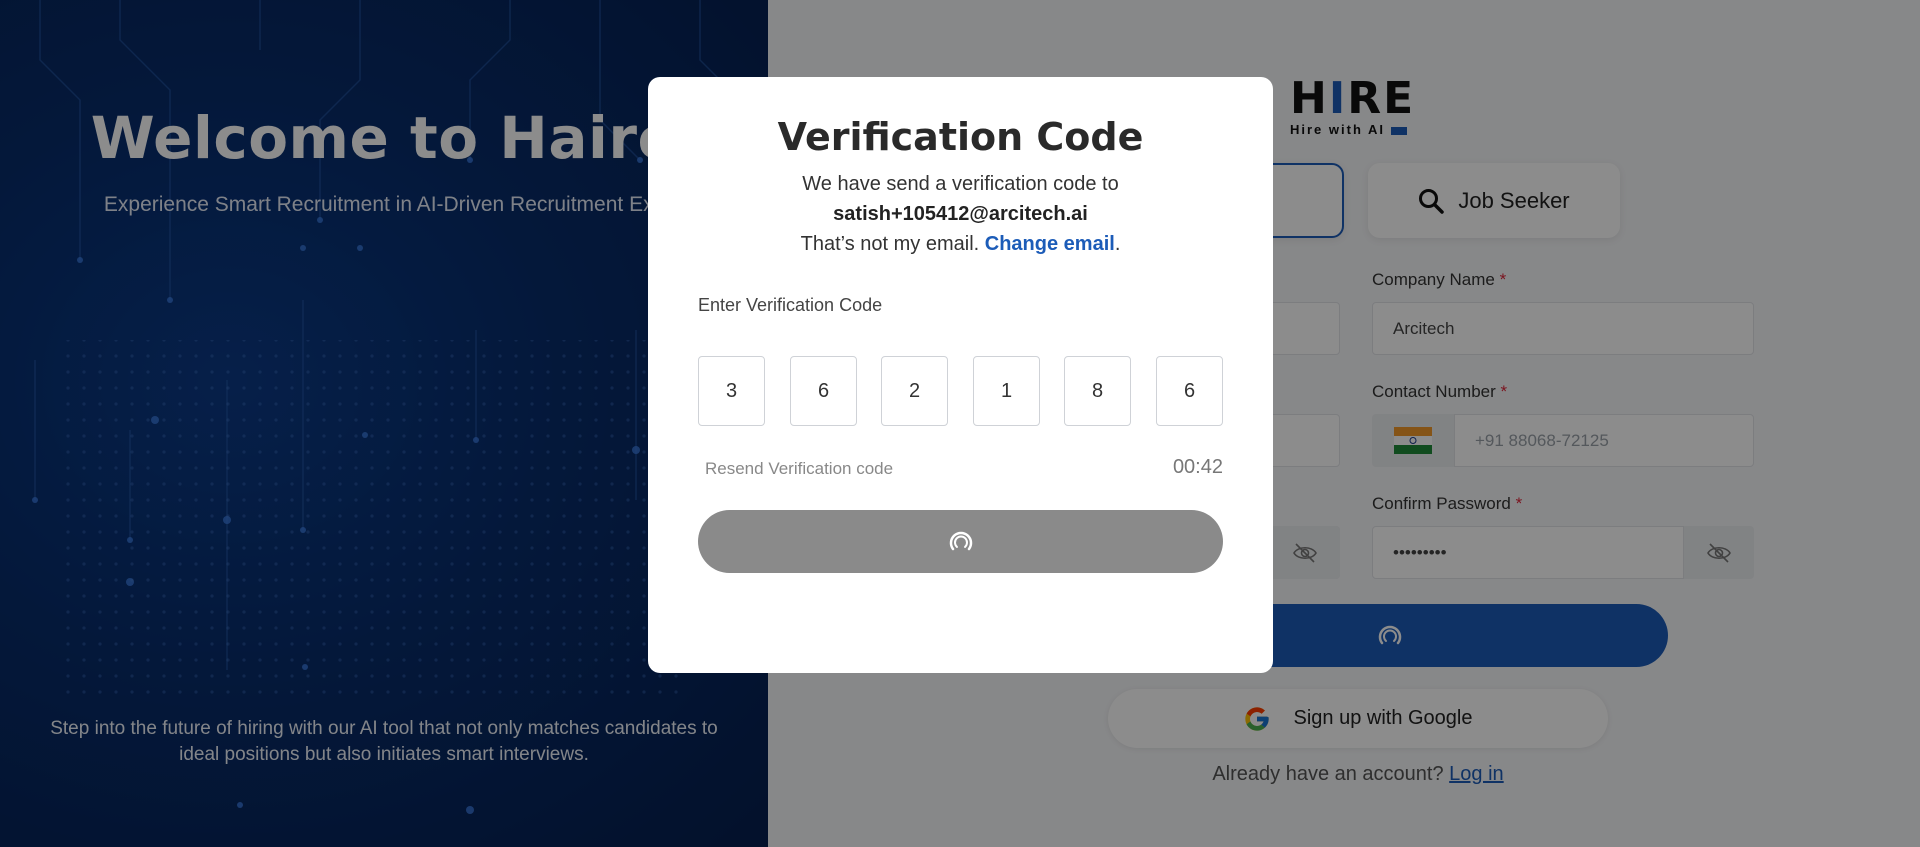 The width and height of the screenshot is (1920, 847). What do you see at coordinates (1050, 244) in the screenshot?
I see `change-email-link: Change email` at bounding box center [1050, 244].